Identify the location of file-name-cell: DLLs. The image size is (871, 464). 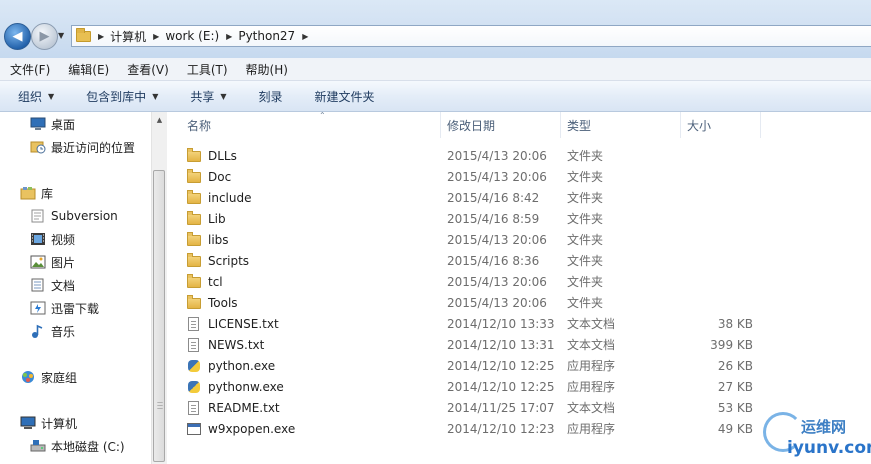
(212, 155).